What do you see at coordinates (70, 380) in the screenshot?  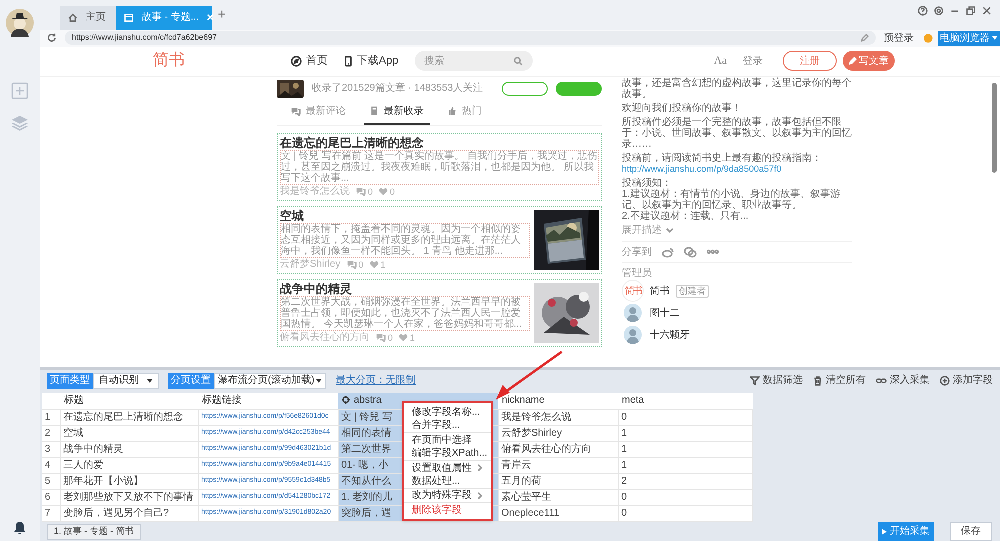 I see `field-label: 页面类型` at bounding box center [70, 380].